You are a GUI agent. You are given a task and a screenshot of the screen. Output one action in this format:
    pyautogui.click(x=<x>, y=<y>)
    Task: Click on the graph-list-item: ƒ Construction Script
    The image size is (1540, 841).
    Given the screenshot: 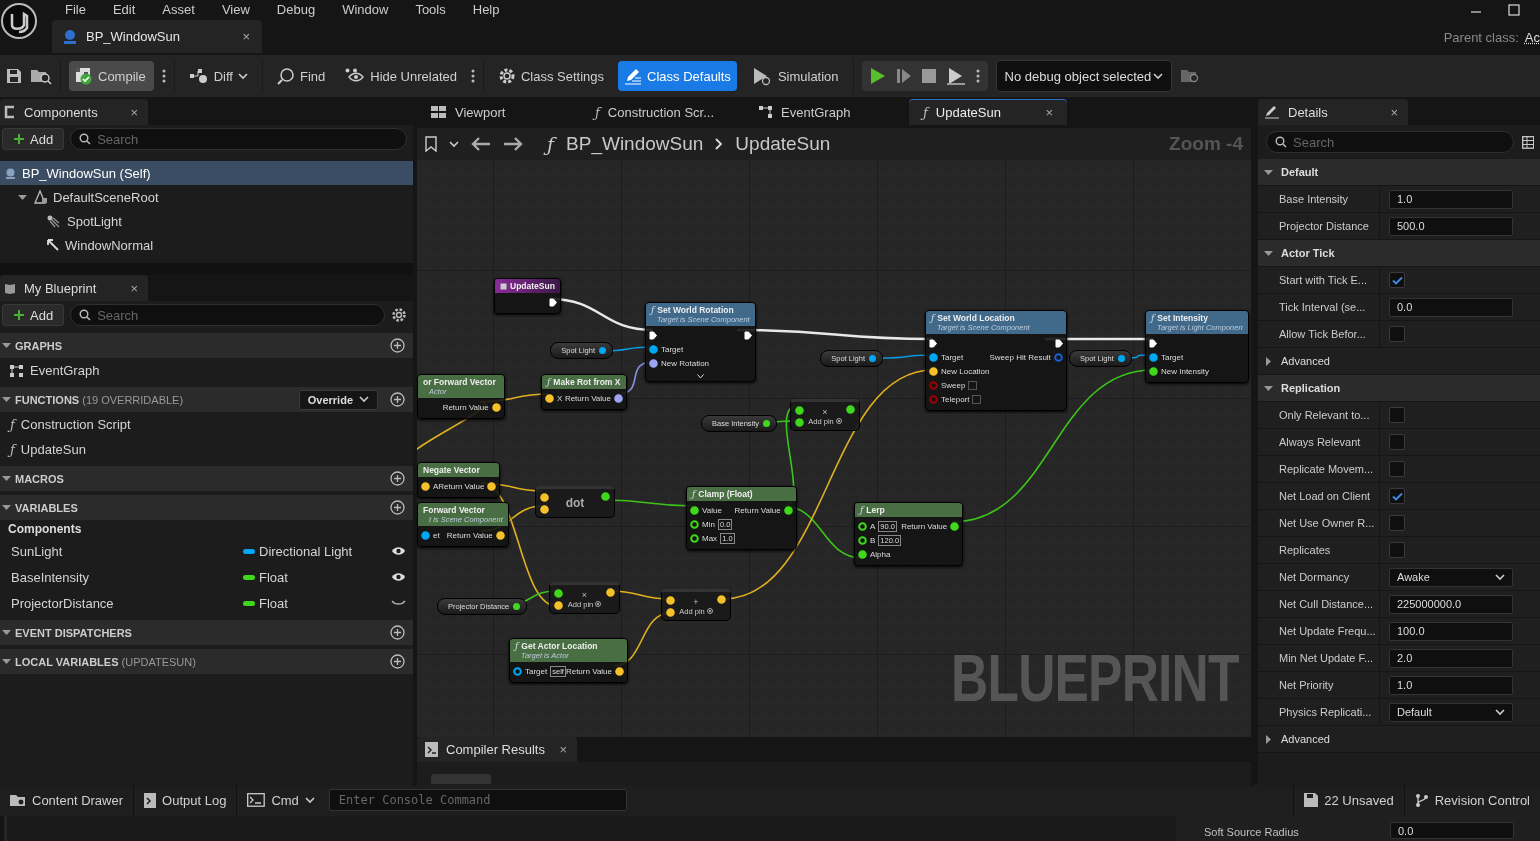 What is the action you would take?
    pyautogui.click(x=206, y=424)
    